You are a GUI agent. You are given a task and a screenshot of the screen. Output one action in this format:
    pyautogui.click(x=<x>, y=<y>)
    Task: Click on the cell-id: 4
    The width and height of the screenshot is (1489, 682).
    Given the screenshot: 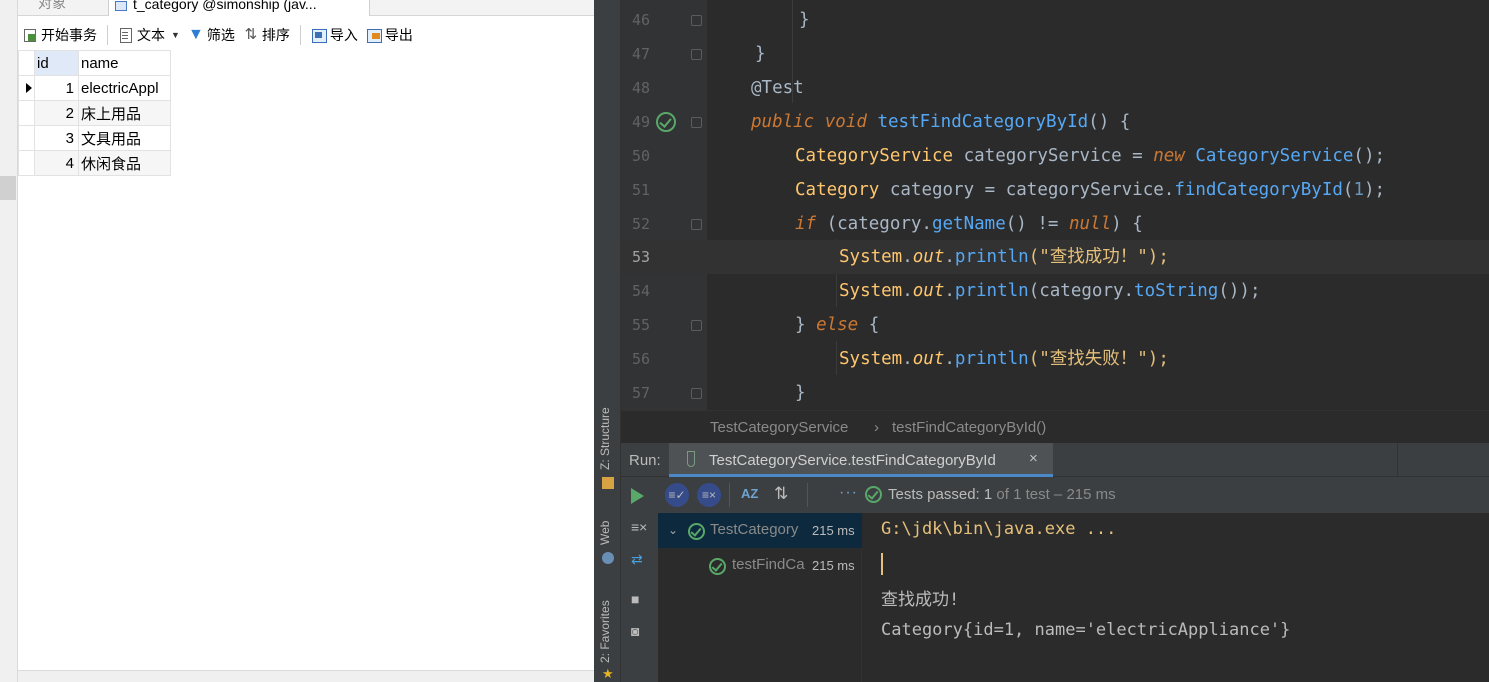 What is the action you would take?
    pyautogui.click(x=56, y=163)
    